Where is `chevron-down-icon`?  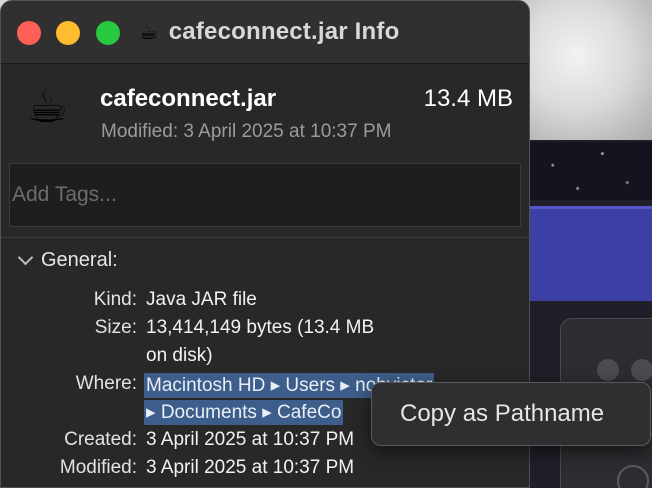
chevron-down-icon is located at coordinates (25, 257).